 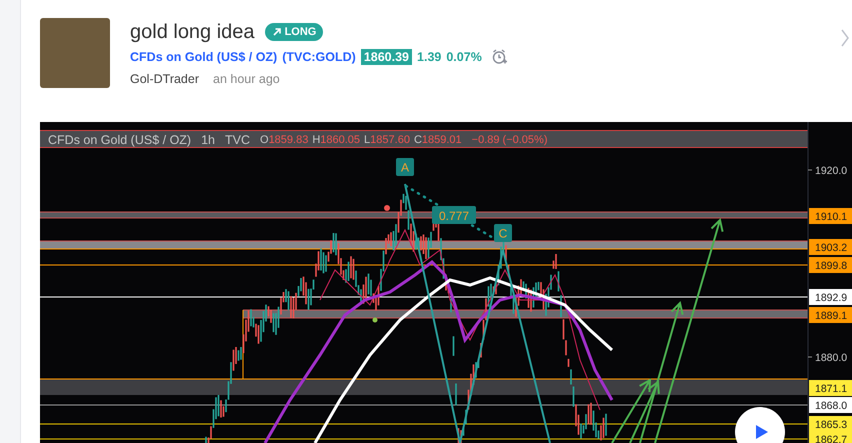 What do you see at coordinates (830, 424) in the screenshot?
I see `price-axis-label: 1865.3` at bounding box center [830, 424].